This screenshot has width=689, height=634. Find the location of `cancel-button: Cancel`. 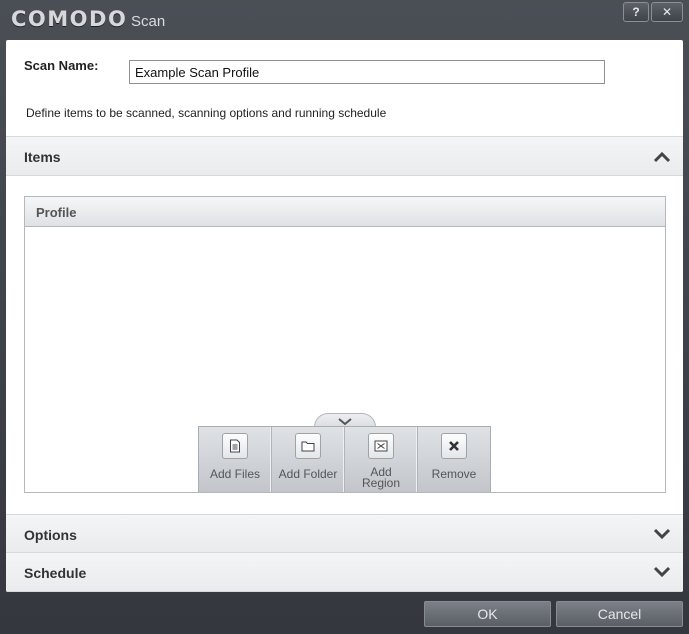

cancel-button: Cancel is located at coordinates (619, 614).